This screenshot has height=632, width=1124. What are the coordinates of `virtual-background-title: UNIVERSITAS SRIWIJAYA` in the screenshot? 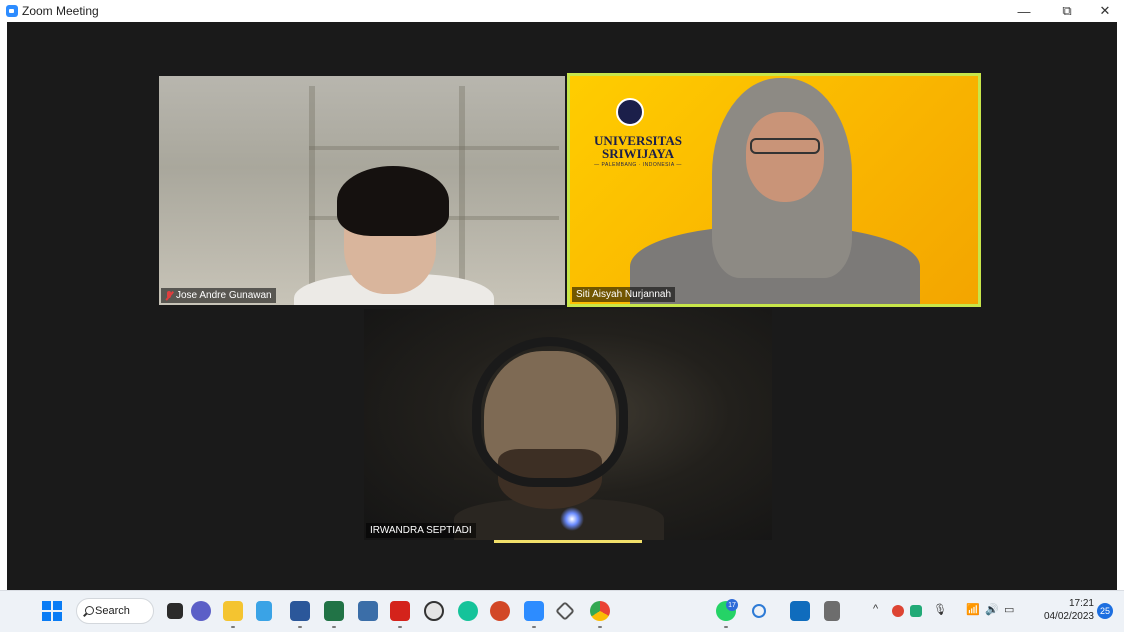 It's located at (638, 147).